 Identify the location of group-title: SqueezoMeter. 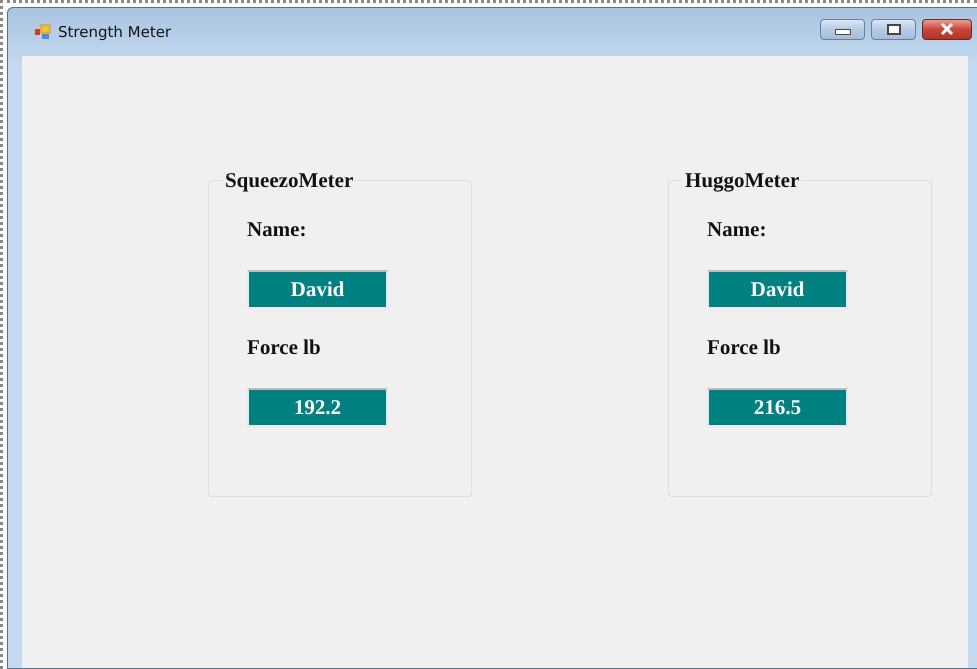
(289, 180).